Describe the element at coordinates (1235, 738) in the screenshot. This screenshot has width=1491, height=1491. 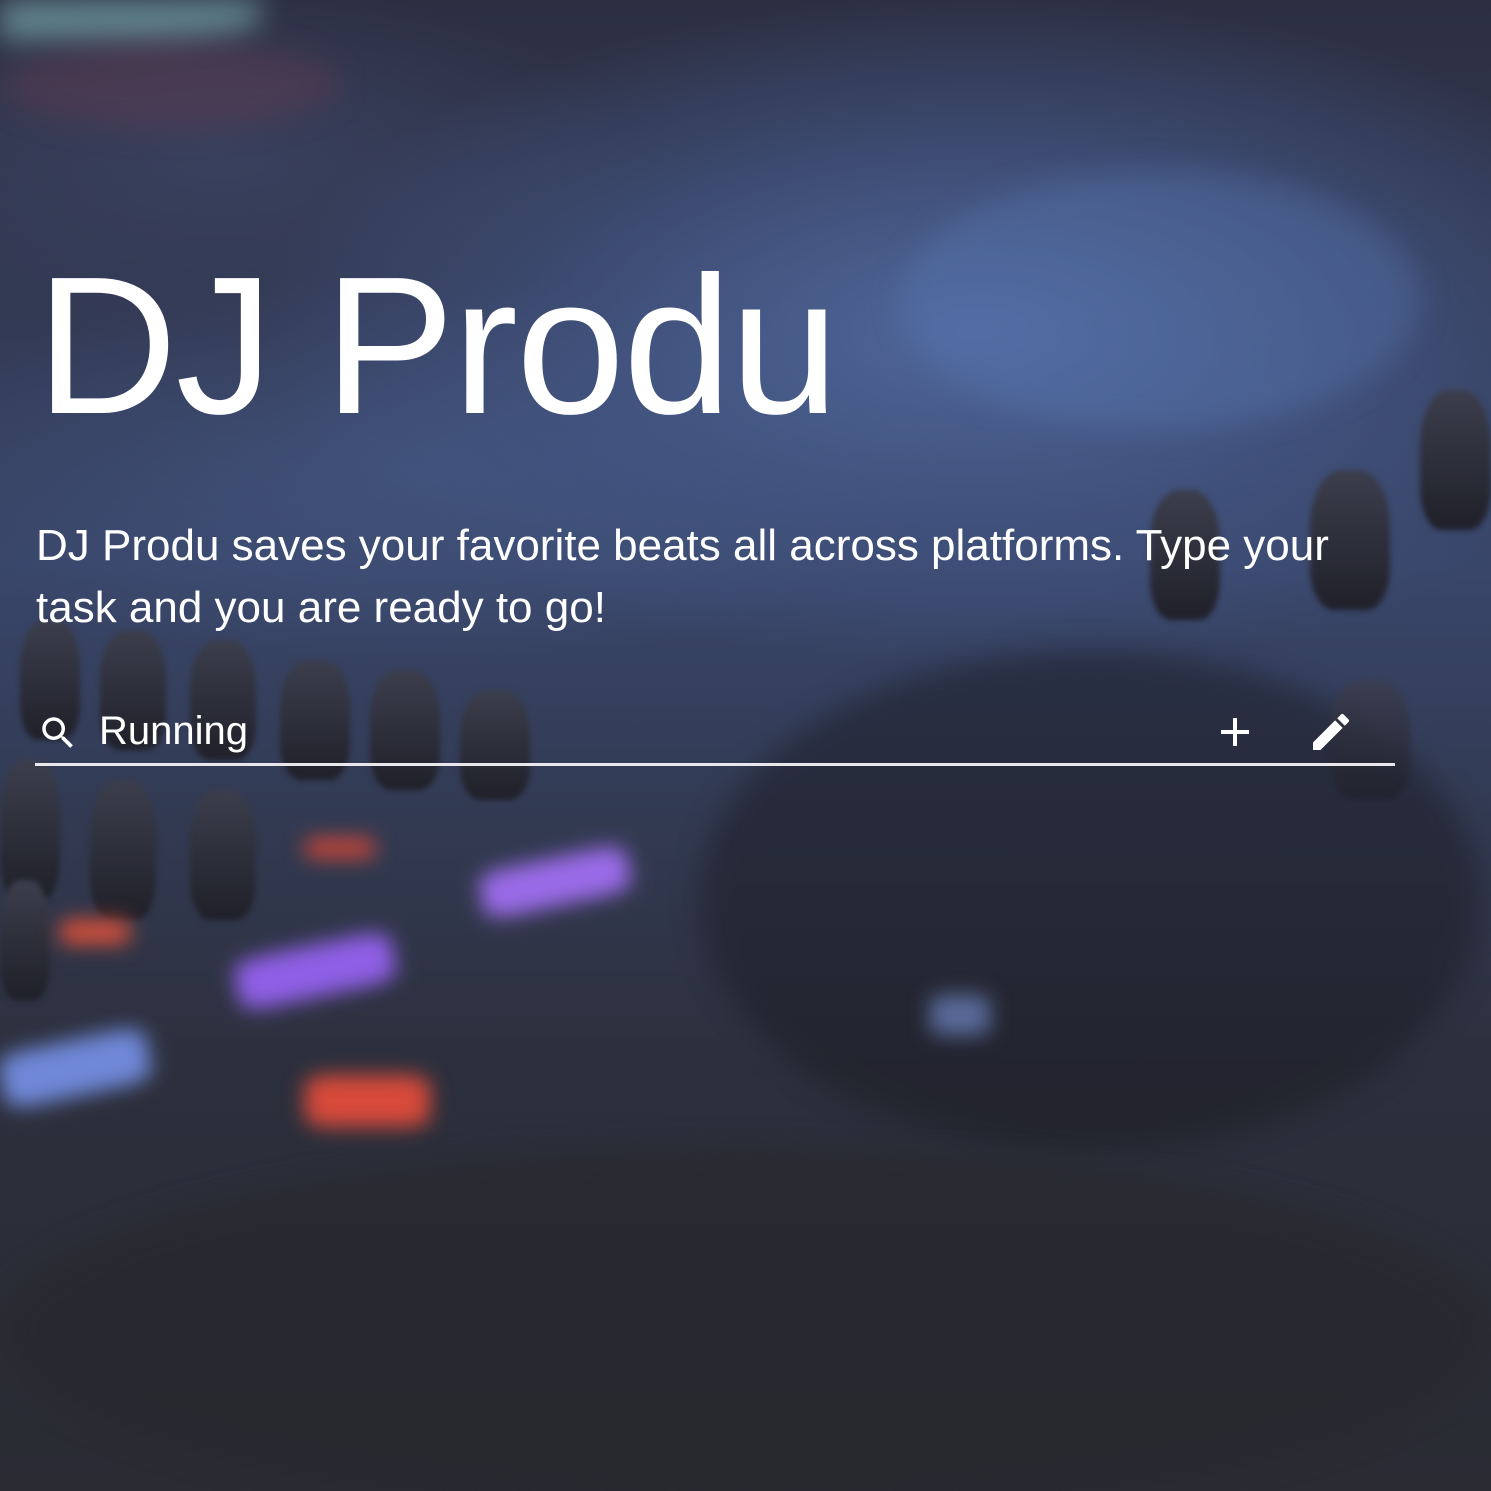
I see `plus-icon` at that location.